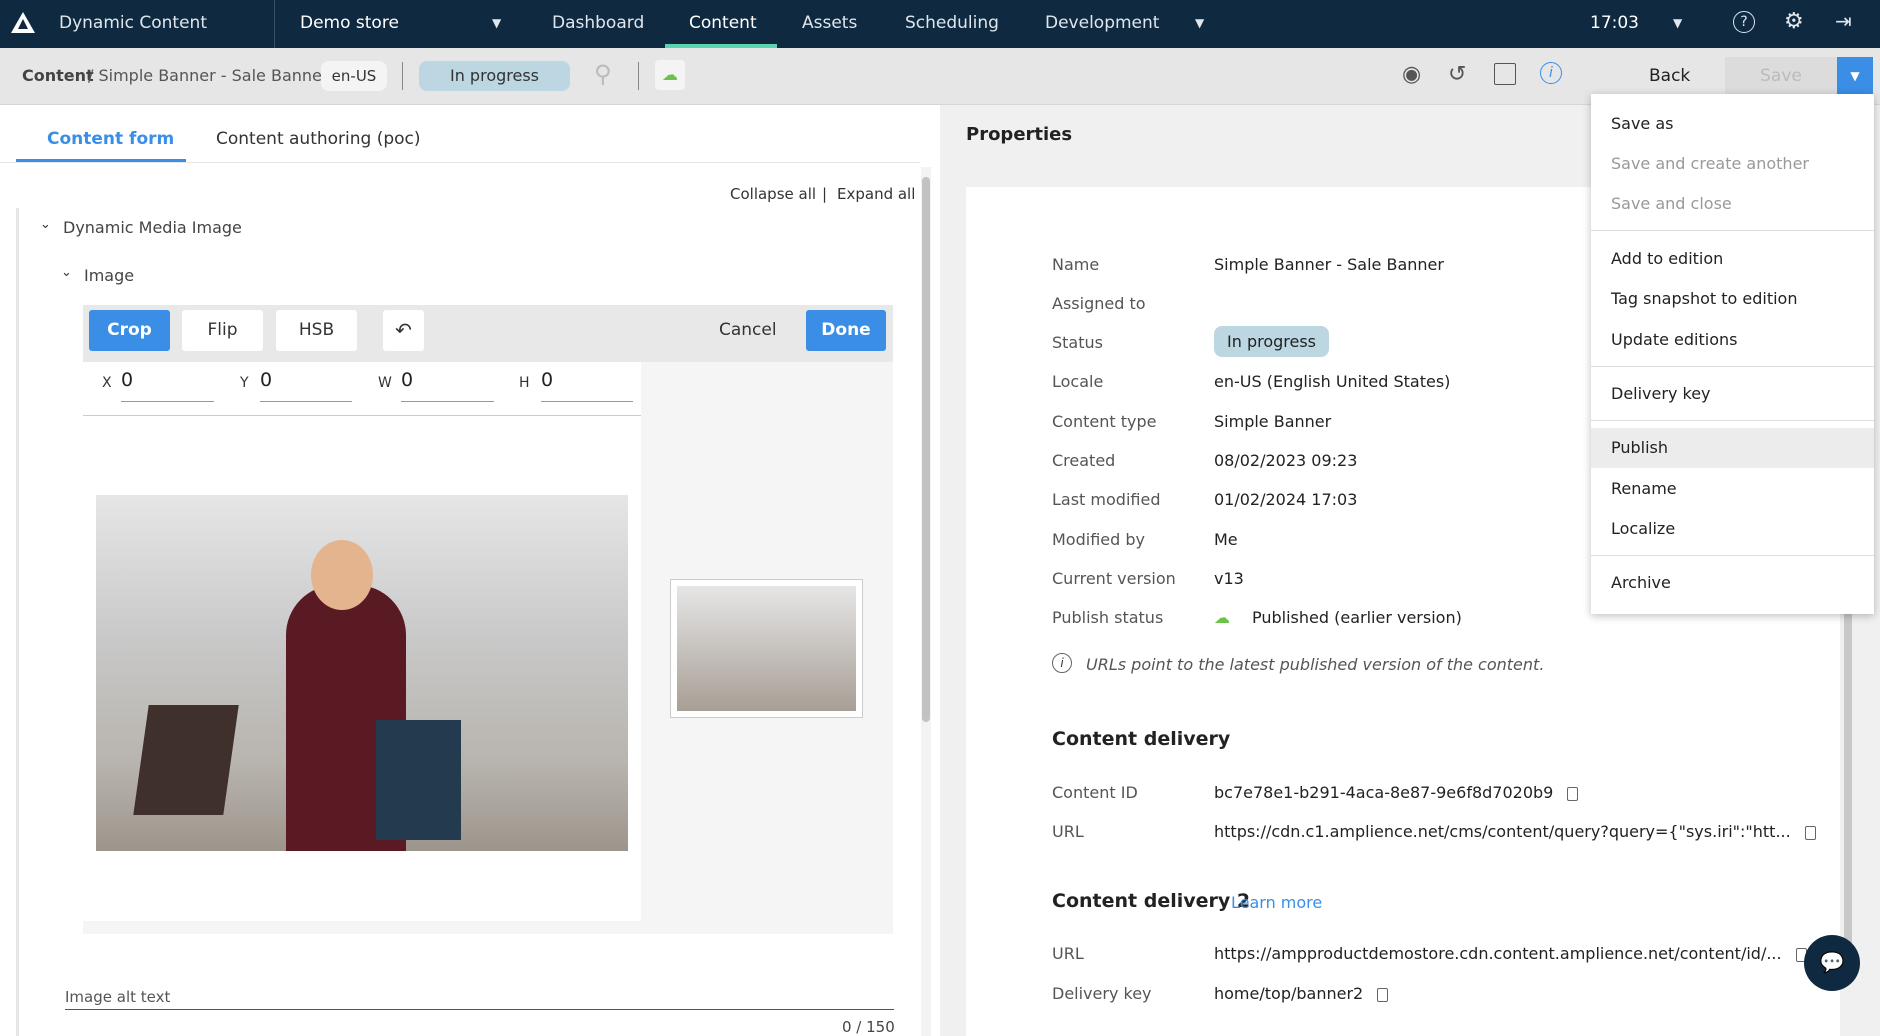 This screenshot has height=1036, width=1880. I want to click on amplience-logo-icon, so click(23, 22).